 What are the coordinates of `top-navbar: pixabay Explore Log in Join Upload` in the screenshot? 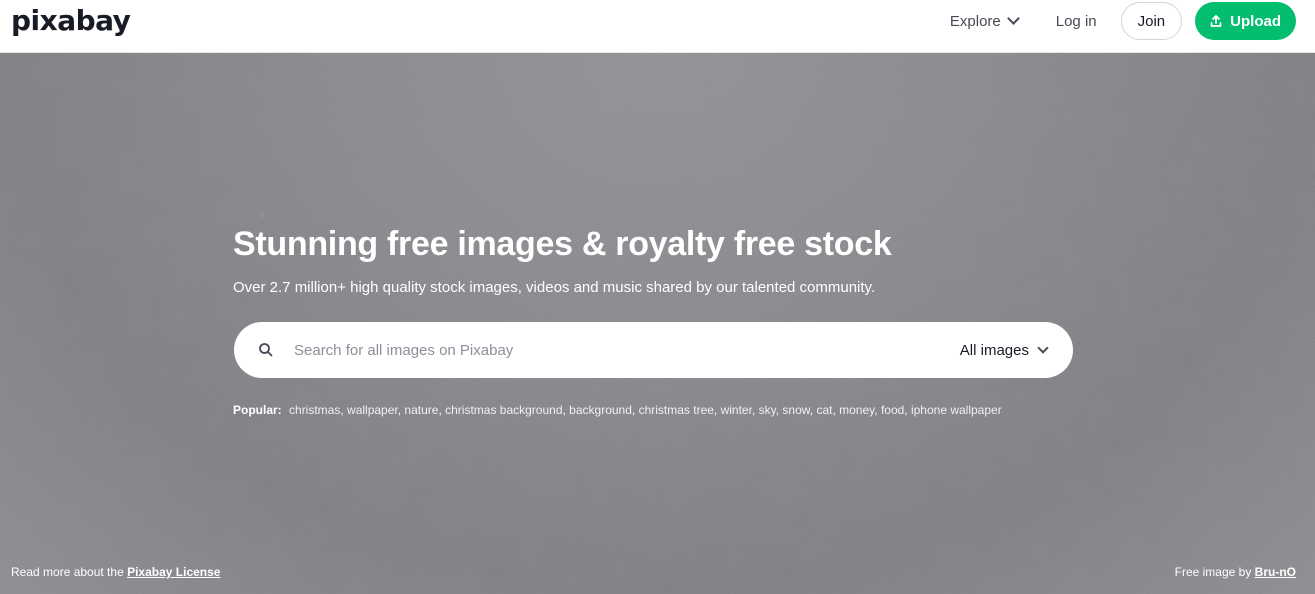 It's located at (657, 26).